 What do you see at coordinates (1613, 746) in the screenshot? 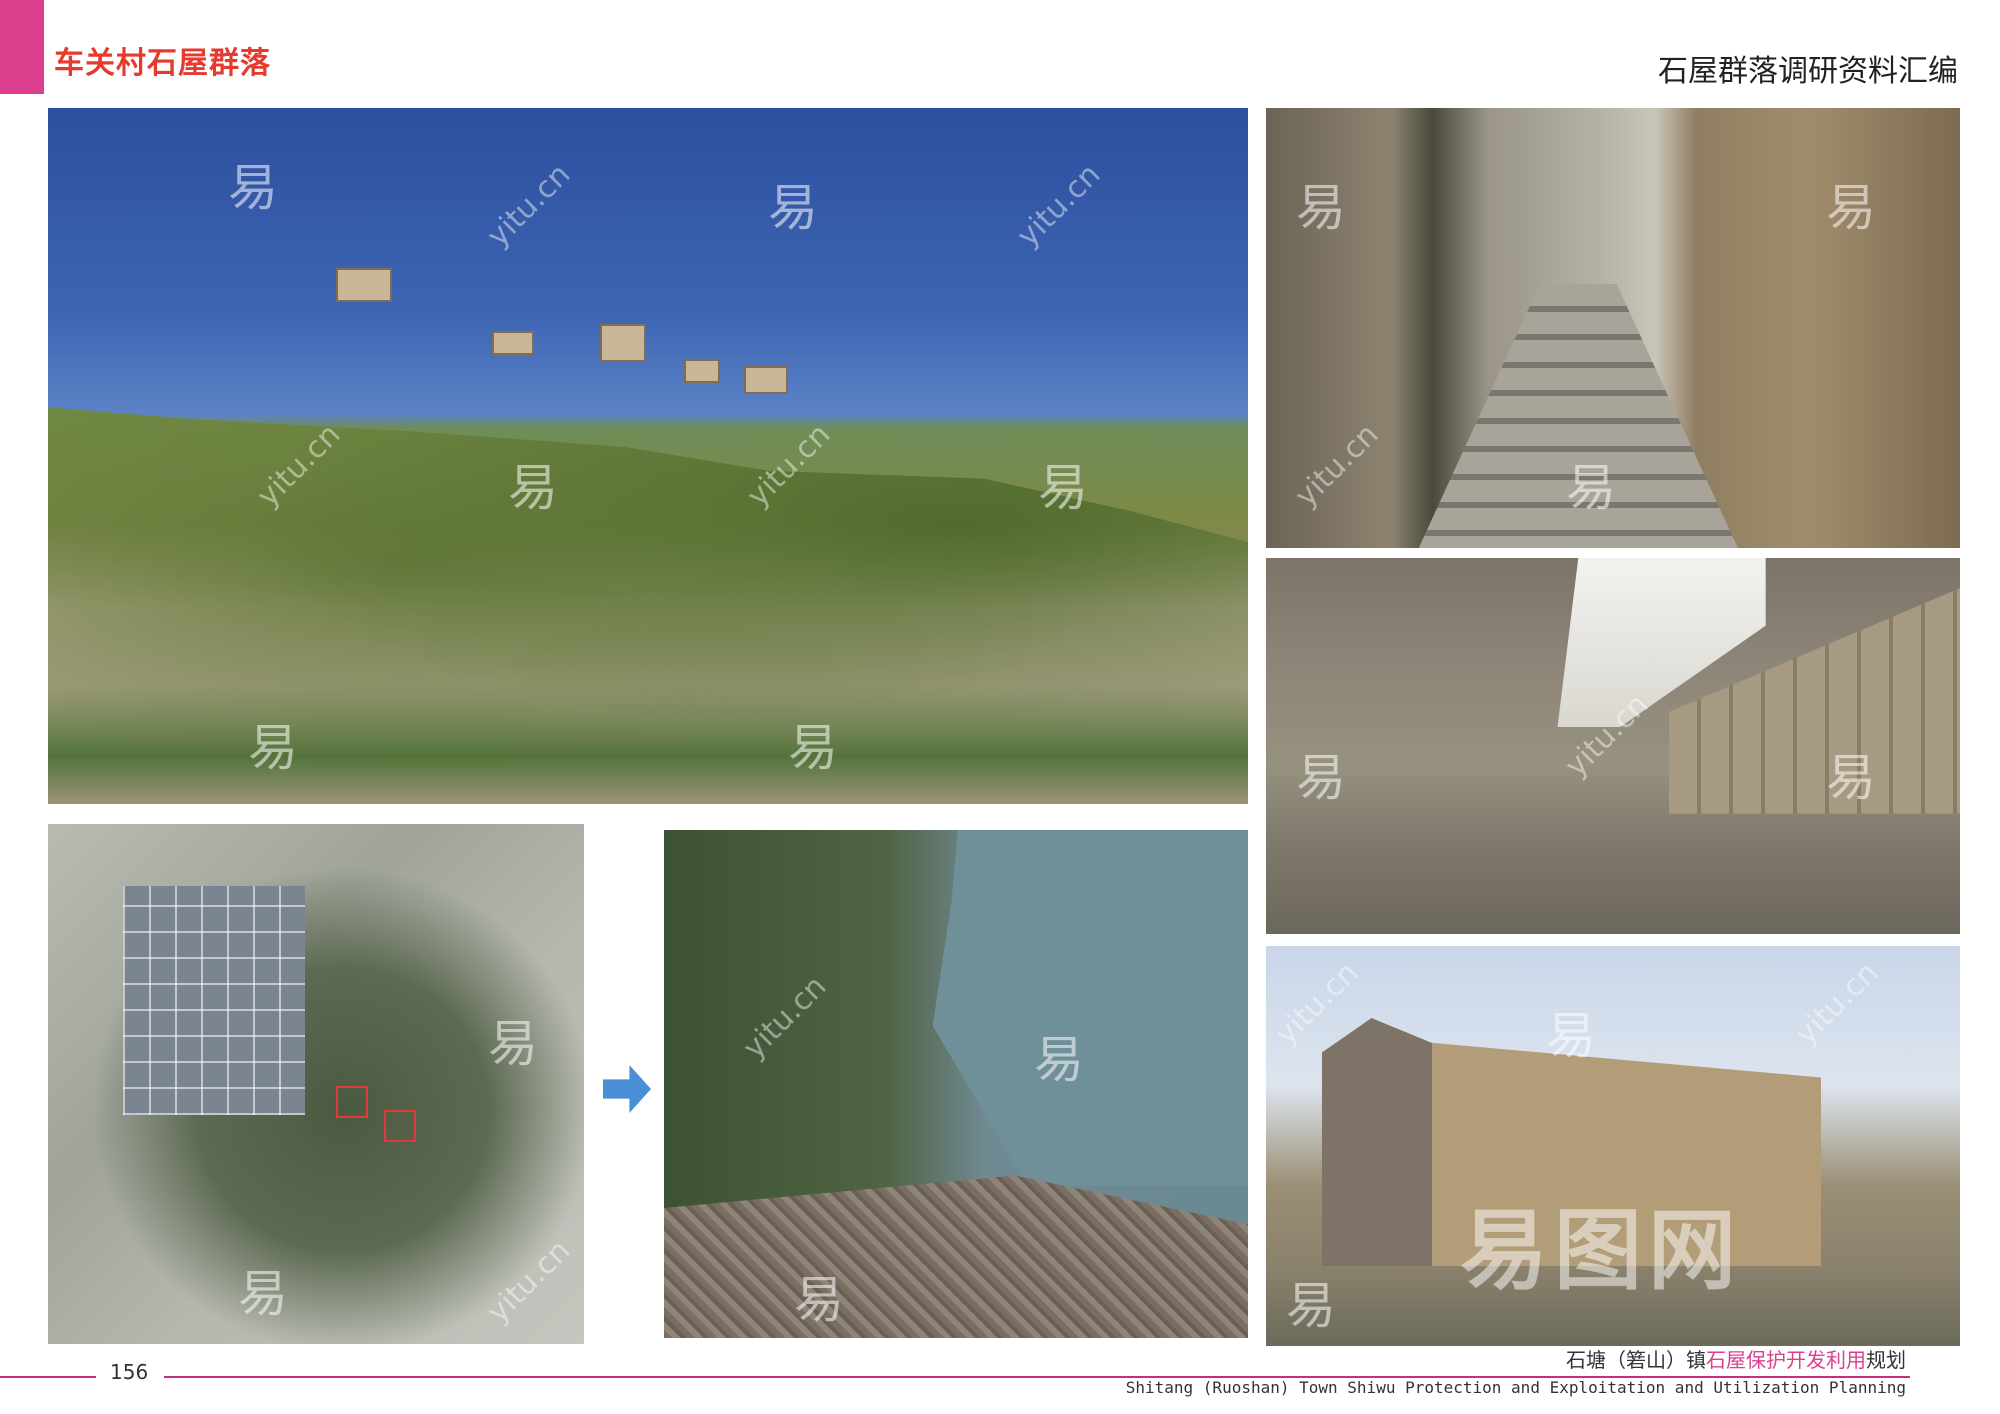
I see `stone-street-photo: 易 易 yitu.cn` at bounding box center [1613, 746].